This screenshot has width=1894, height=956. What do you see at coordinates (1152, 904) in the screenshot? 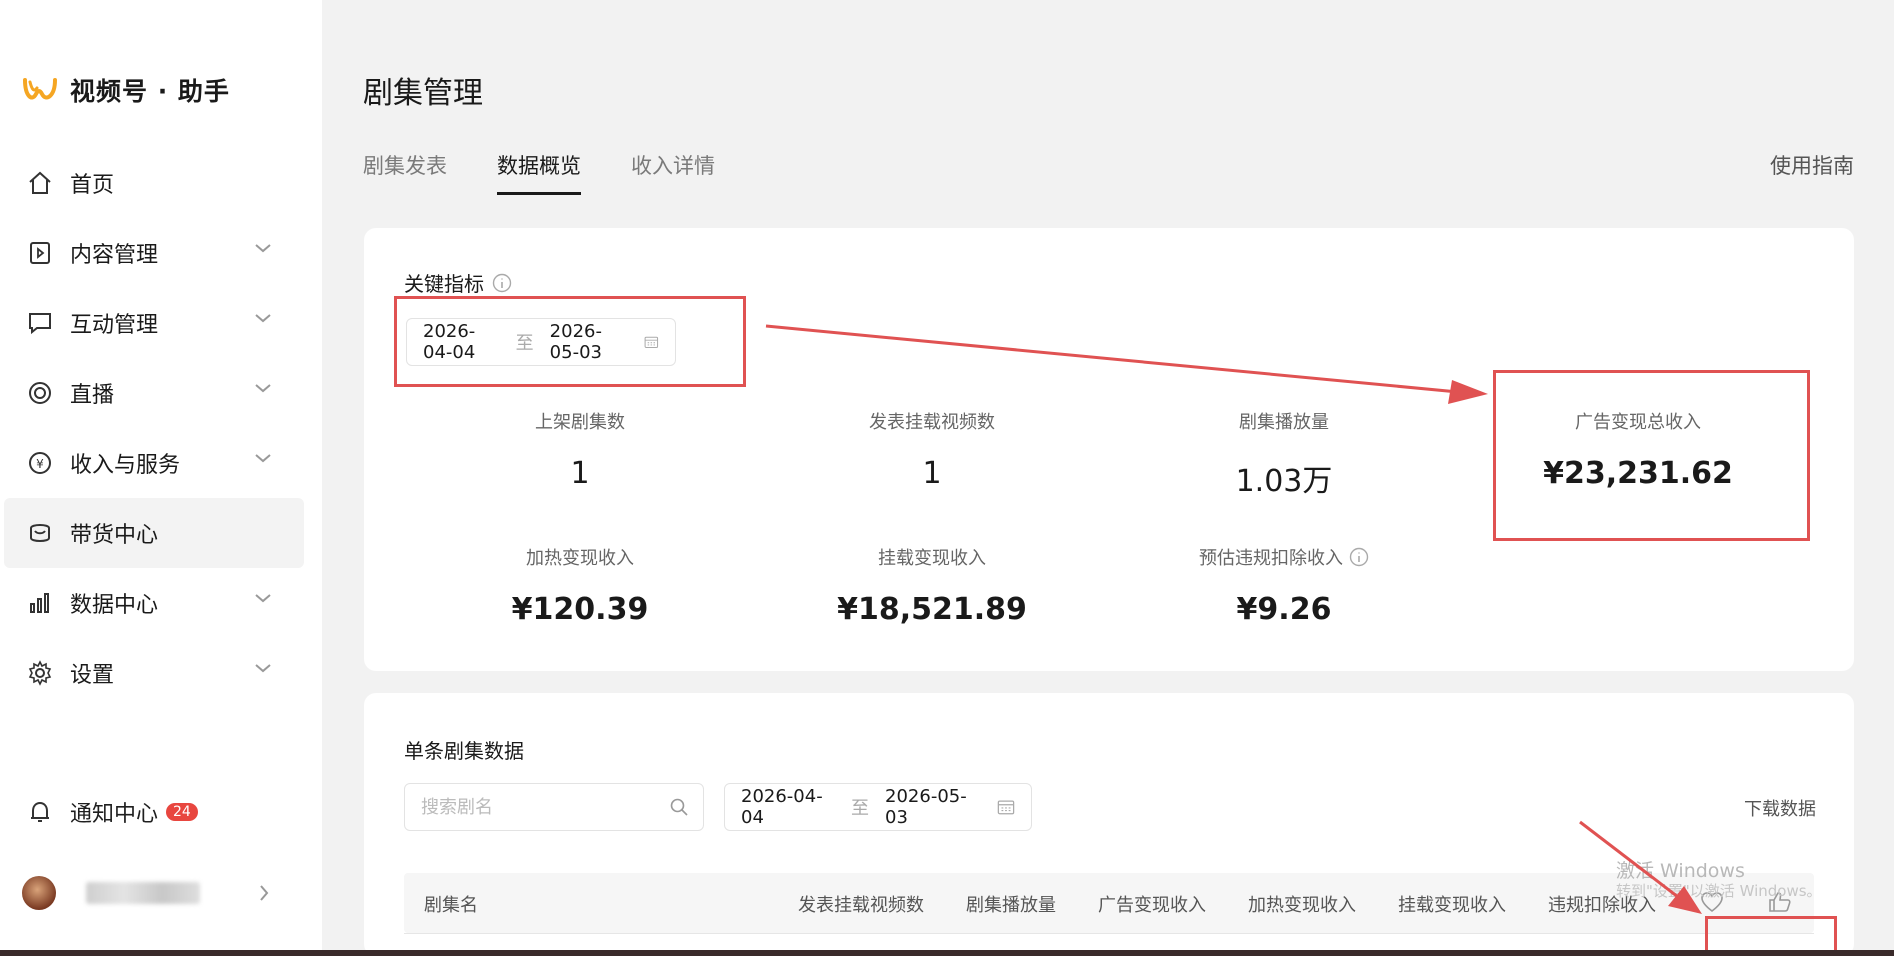
I see `column-header: 广告变现收入` at bounding box center [1152, 904].